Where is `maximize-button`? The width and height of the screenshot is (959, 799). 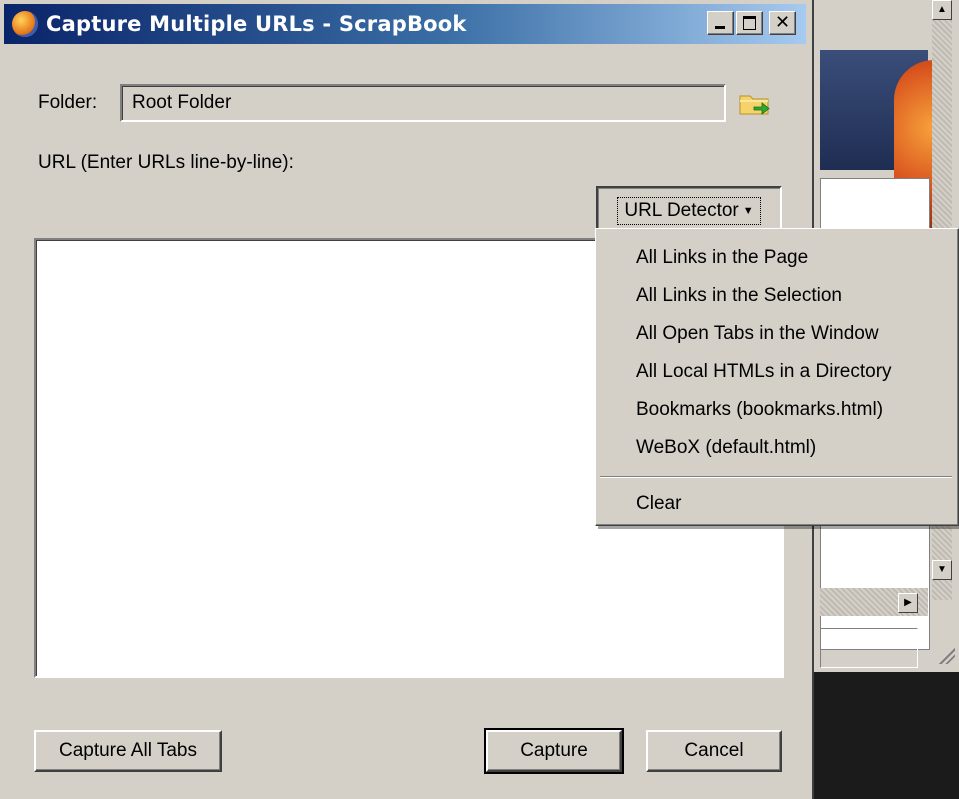 maximize-button is located at coordinates (749, 23).